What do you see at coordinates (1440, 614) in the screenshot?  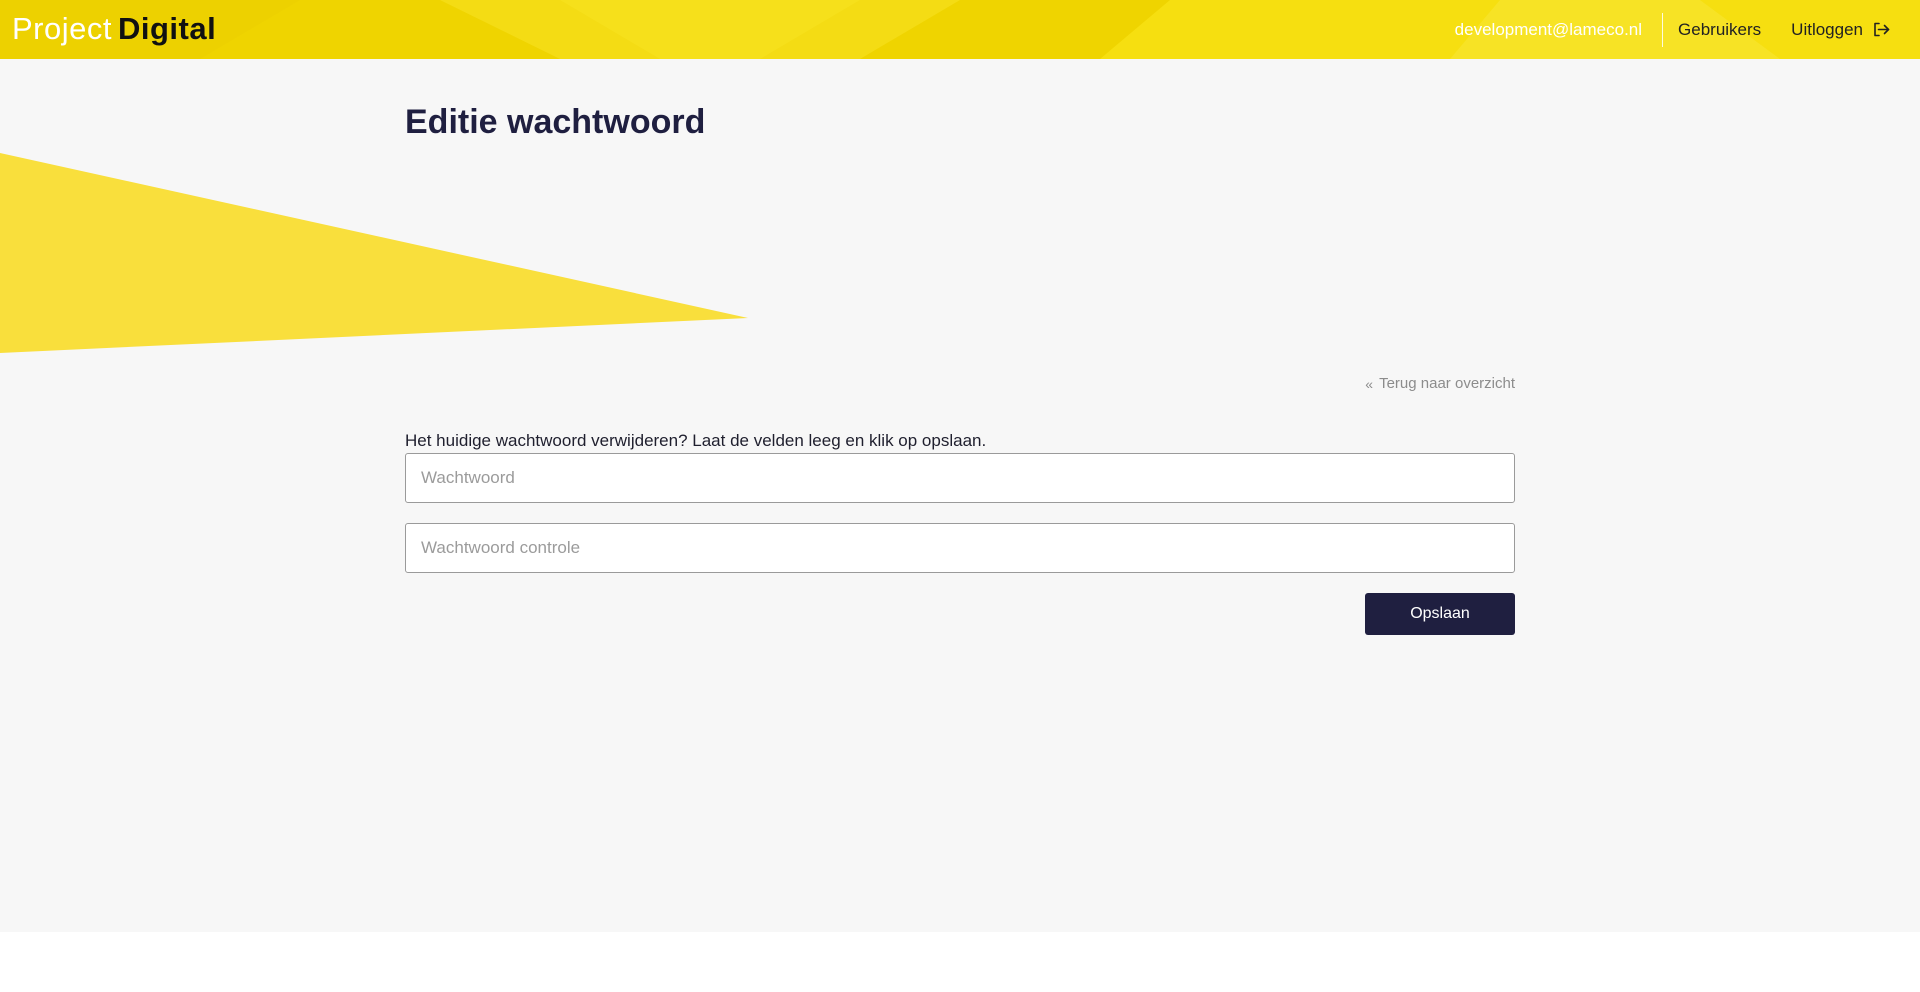 I see `save-button: Opslaan` at bounding box center [1440, 614].